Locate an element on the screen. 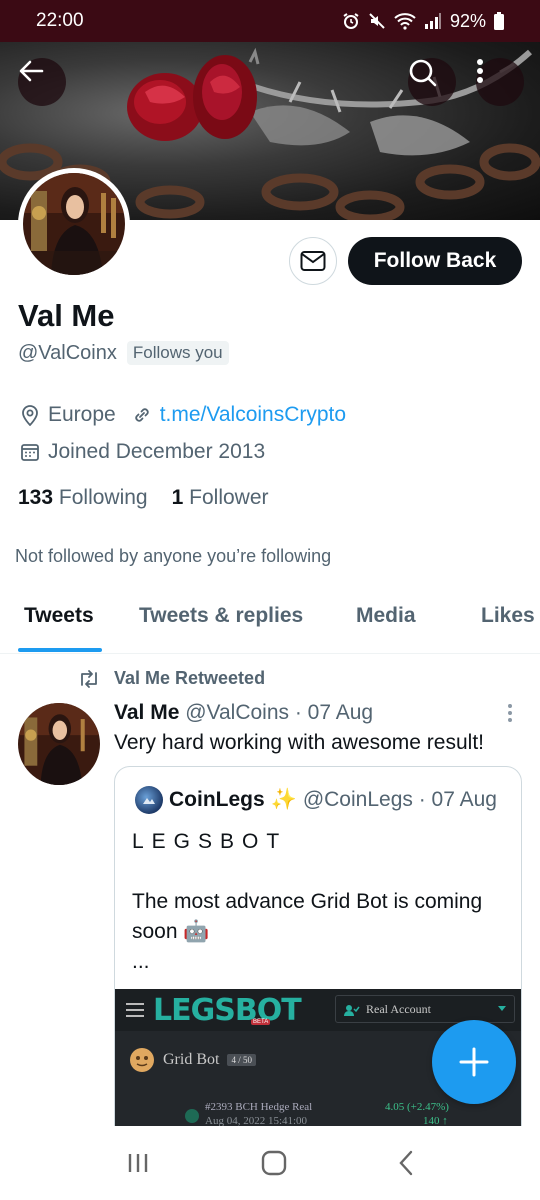  status-bar: 22:00 92% is located at coordinates (270, 21).